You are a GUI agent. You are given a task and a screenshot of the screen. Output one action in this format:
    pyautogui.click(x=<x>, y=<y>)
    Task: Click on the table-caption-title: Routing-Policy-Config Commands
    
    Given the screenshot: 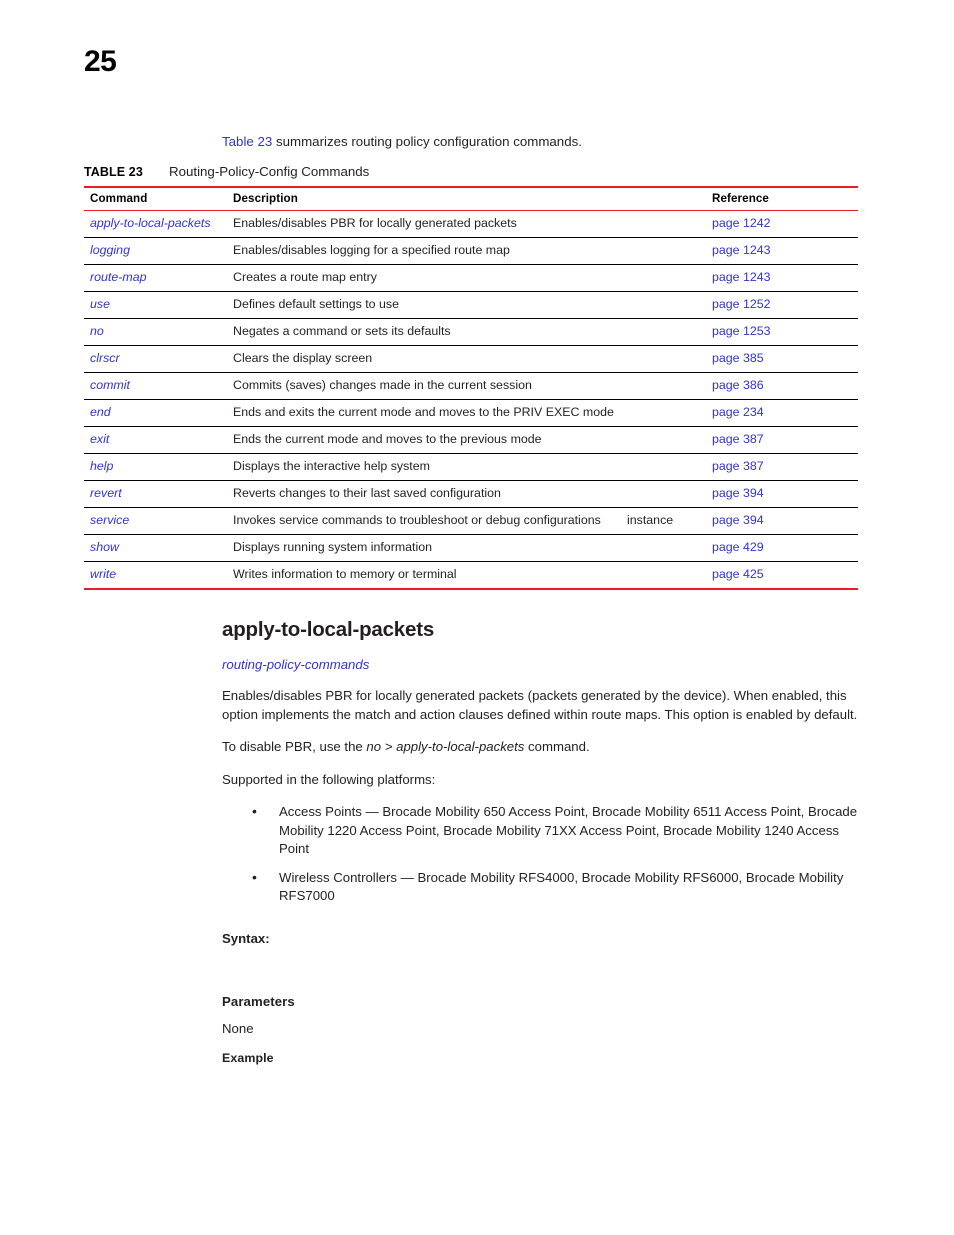 What is the action you would take?
    pyautogui.click(x=269, y=171)
    